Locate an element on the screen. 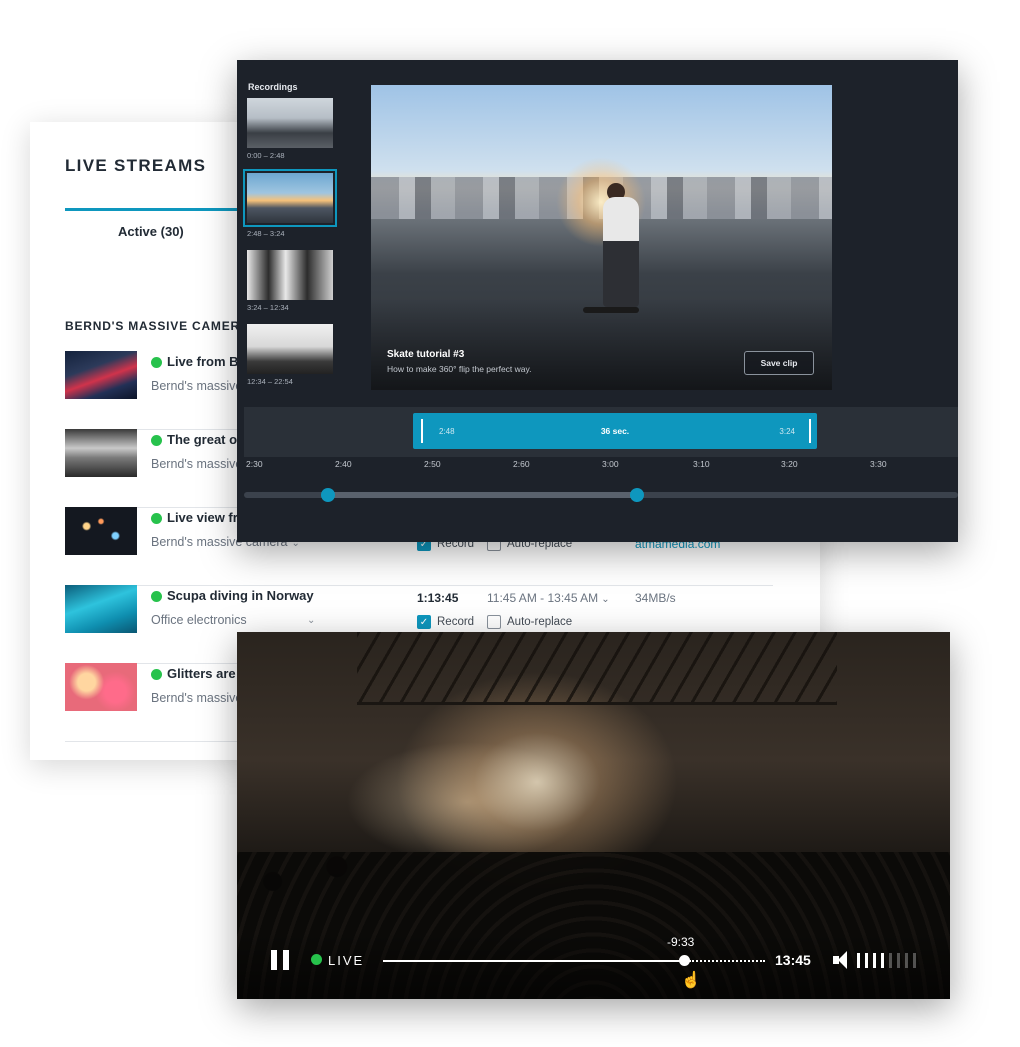 This screenshot has width=1020, height=1047. video-subtitle: How to make 360° flip the perfect way. is located at coordinates (459, 369).